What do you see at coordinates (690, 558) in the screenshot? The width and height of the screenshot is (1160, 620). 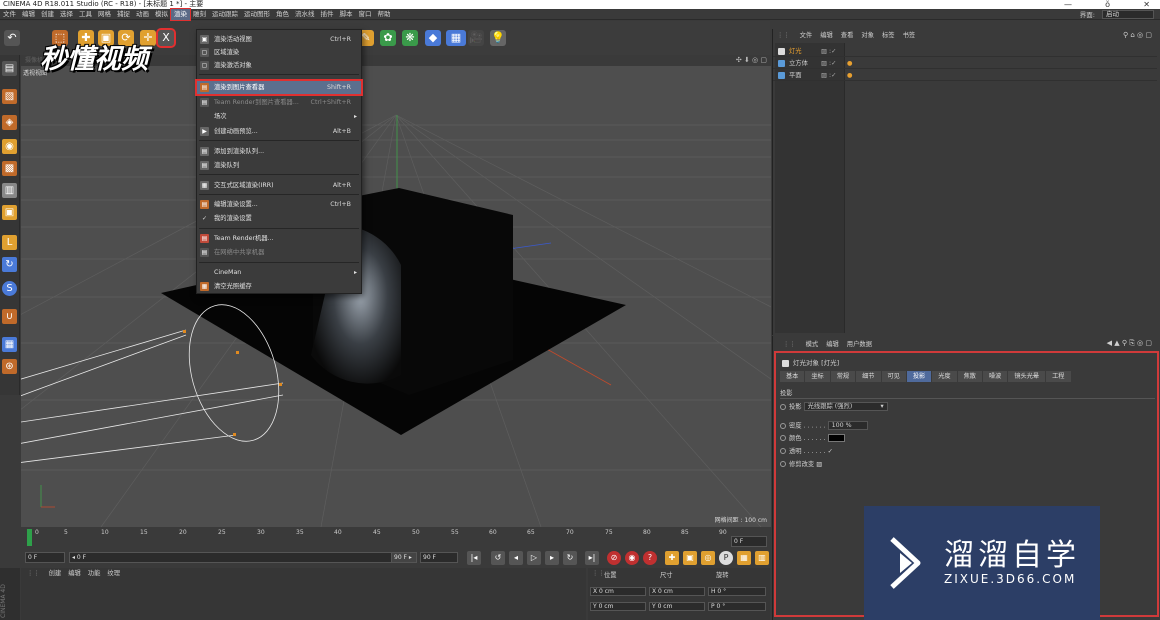 I see `scale-key-icon: ▣` at bounding box center [690, 558].